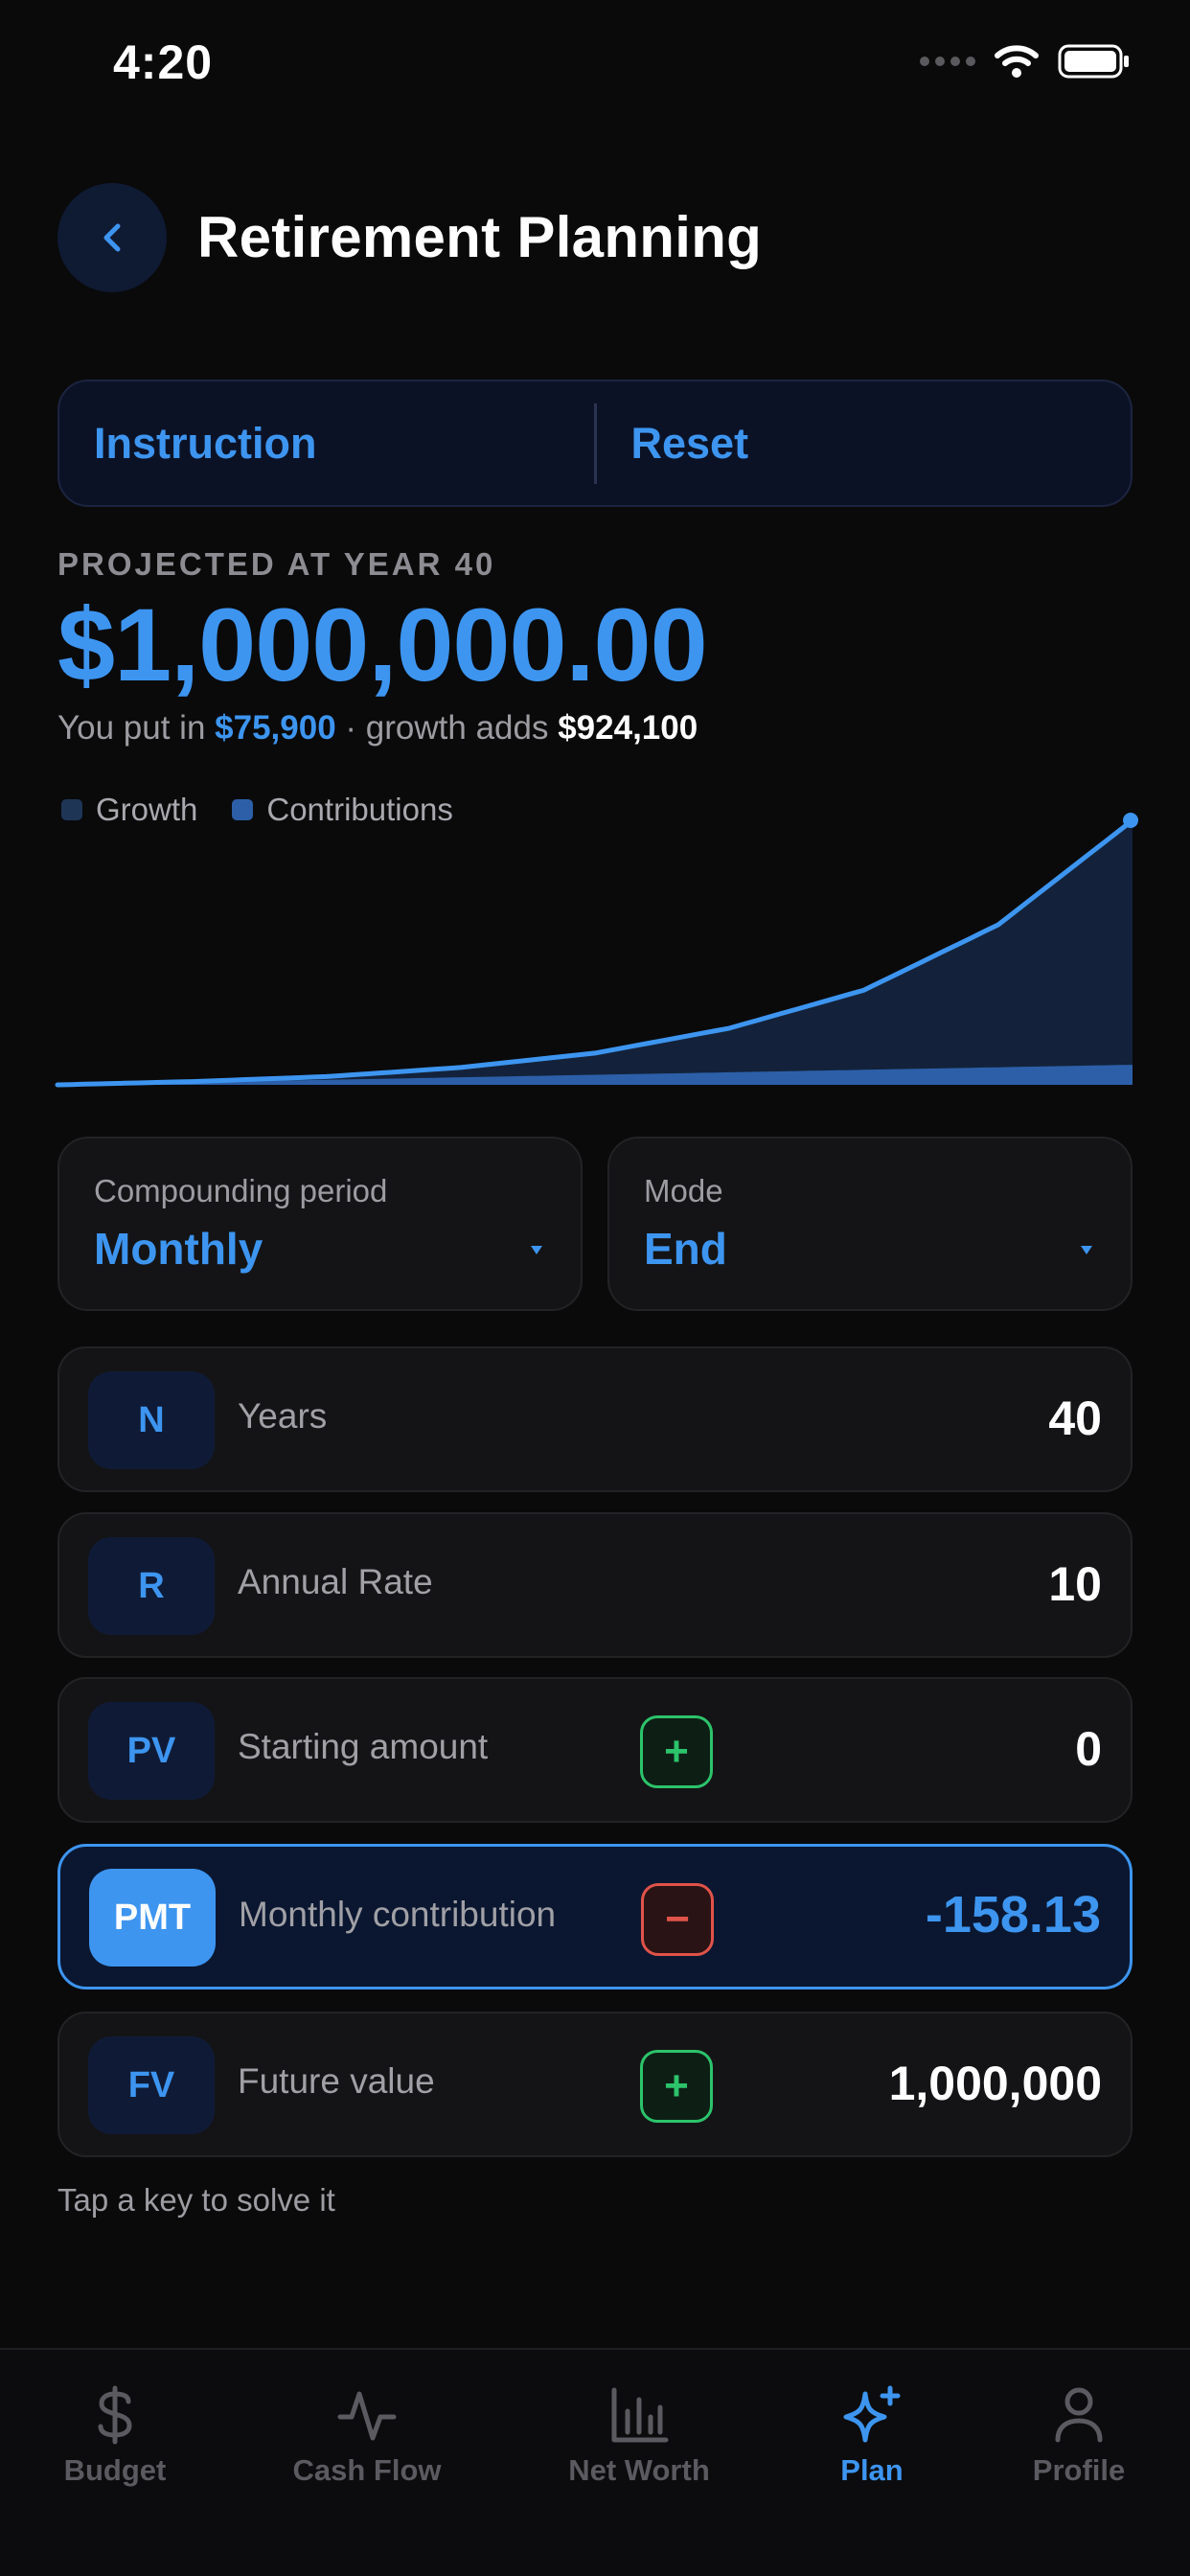 The image size is (1190, 2576). I want to click on key-row-pmt: PMT Monthly contribution − -158.13, so click(595, 1917).